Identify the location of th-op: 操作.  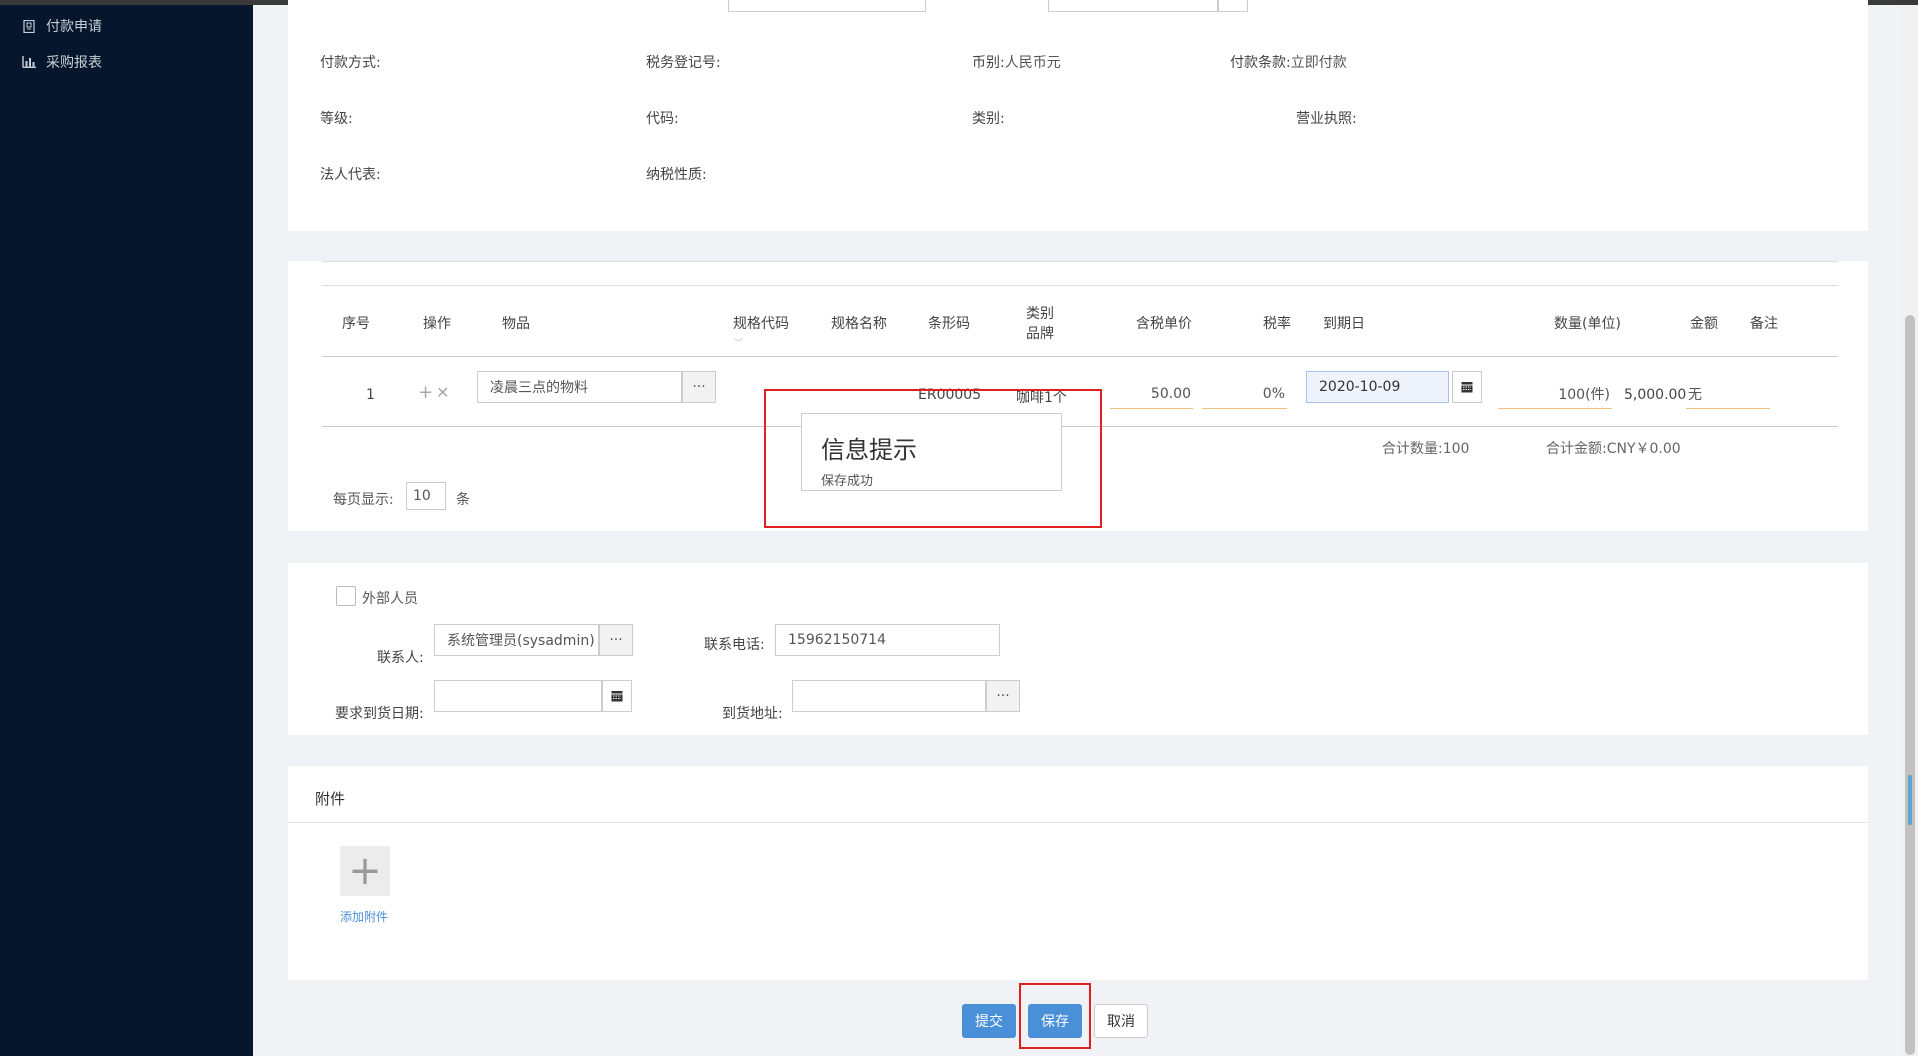
(437, 324).